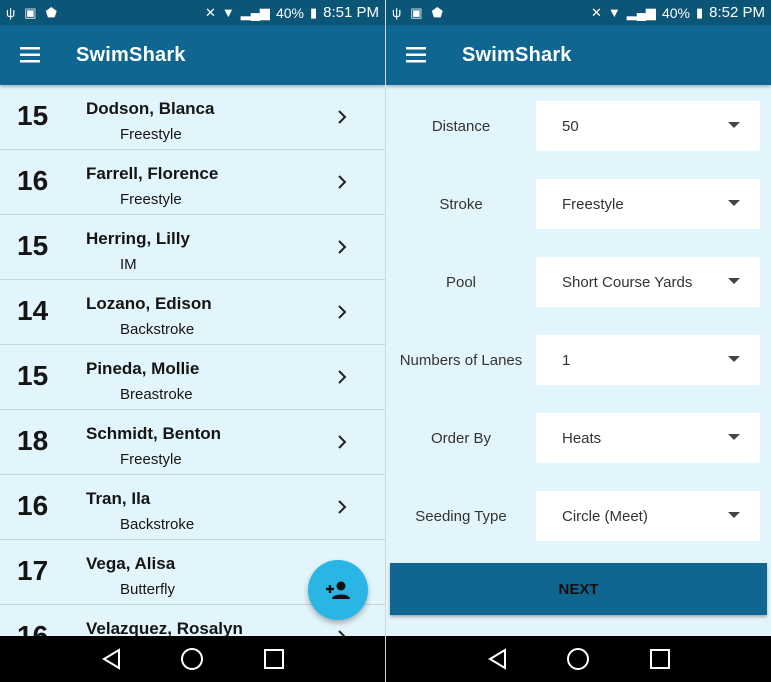 Image resolution: width=771 pixels, height=682 pixels. I want to click on lanes-dropdown: 1, so click(648, 360).